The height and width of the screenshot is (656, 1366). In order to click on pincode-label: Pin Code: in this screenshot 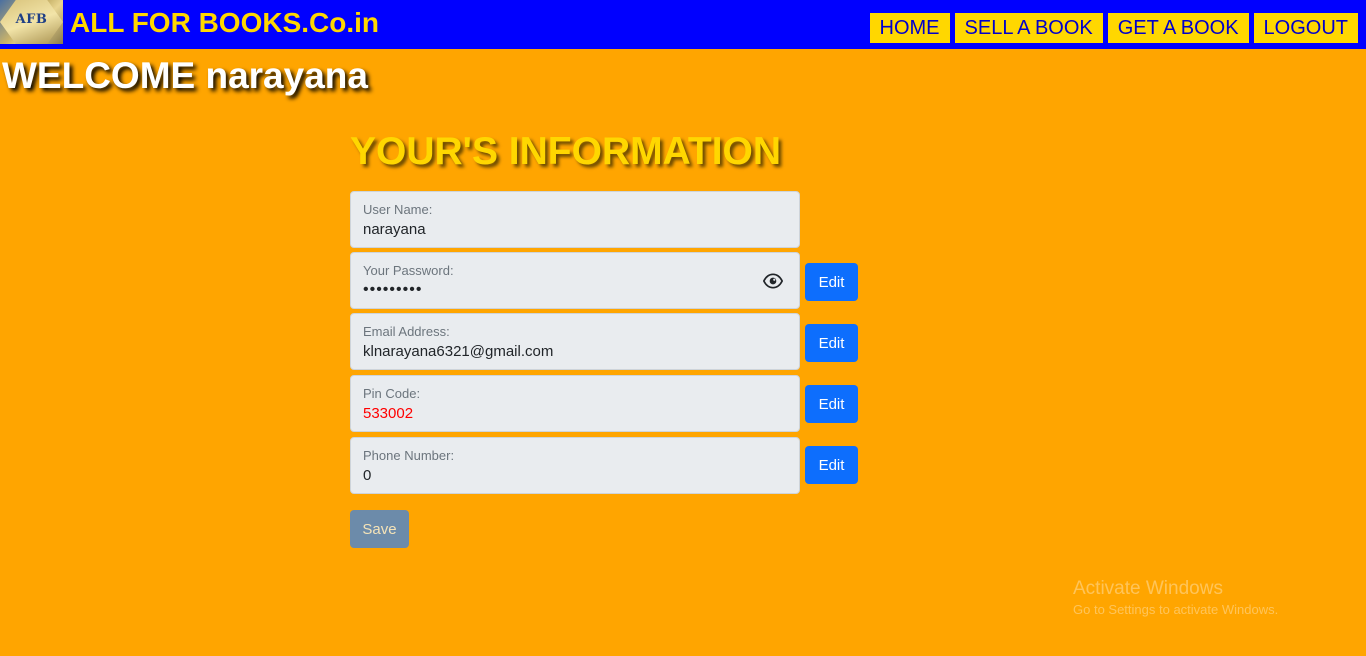, I will do `click(392, 393)`.